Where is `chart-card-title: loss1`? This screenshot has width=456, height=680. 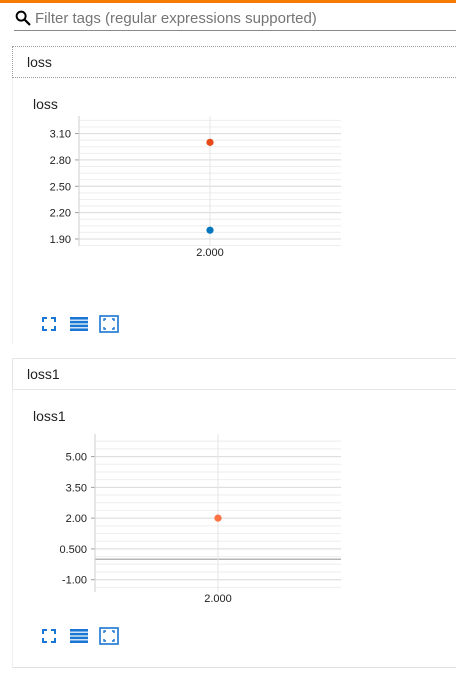
chart-card-title: loss1 is located at coordinates (49, 416).